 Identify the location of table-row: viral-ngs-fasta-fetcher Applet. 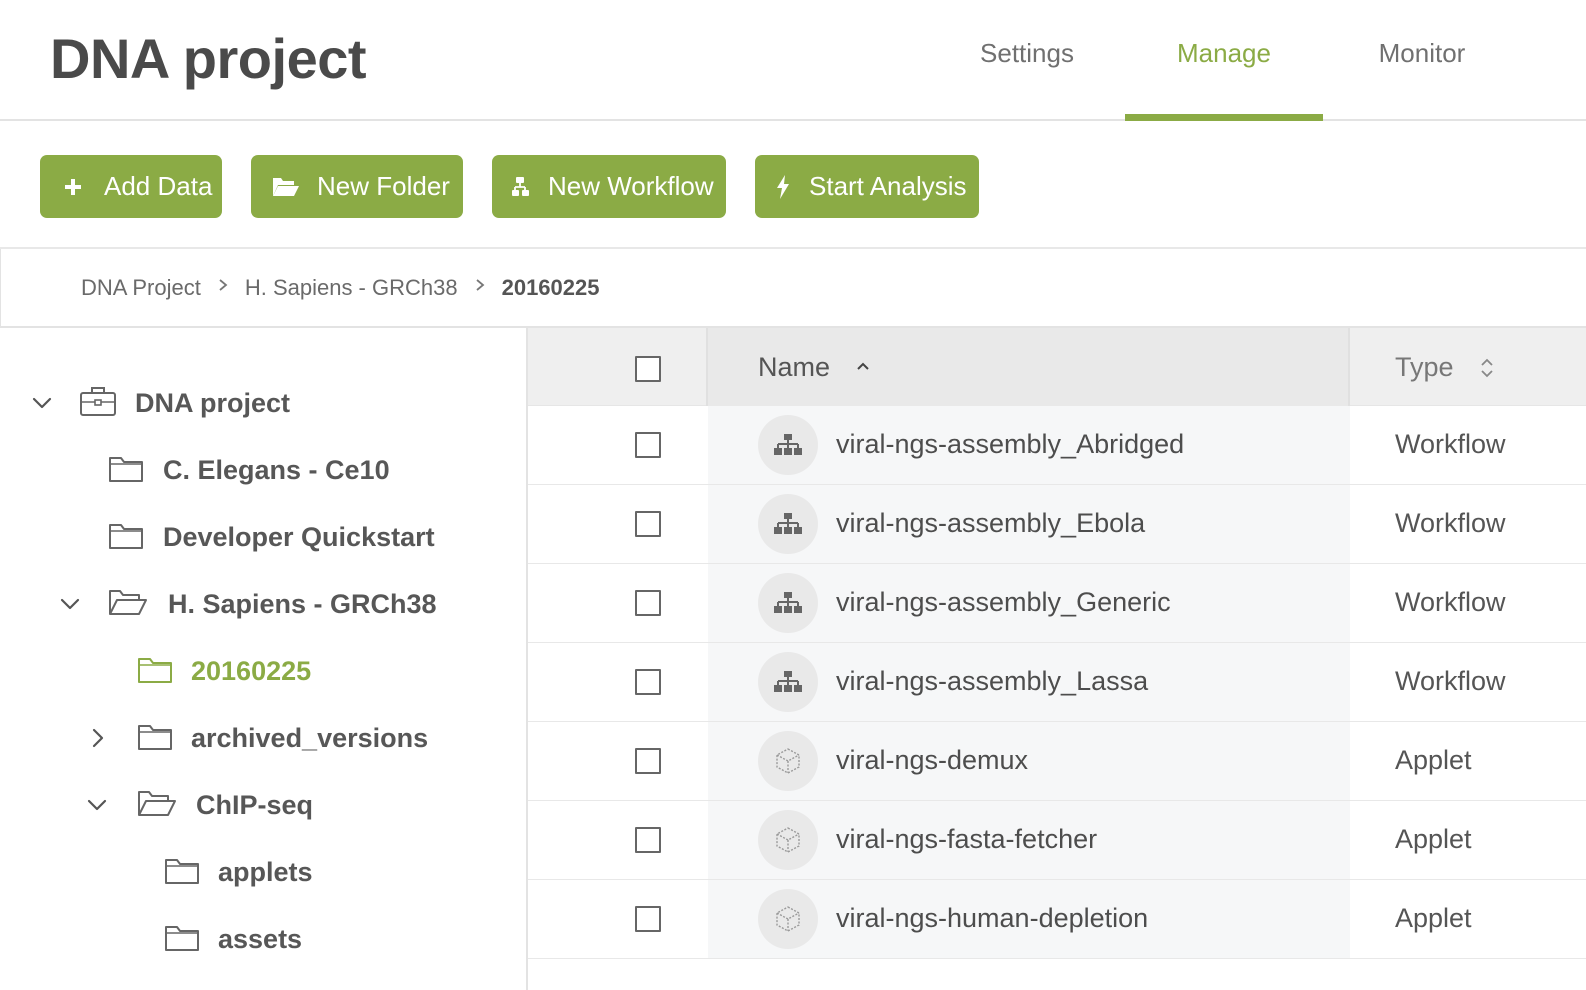
(1057, 840).